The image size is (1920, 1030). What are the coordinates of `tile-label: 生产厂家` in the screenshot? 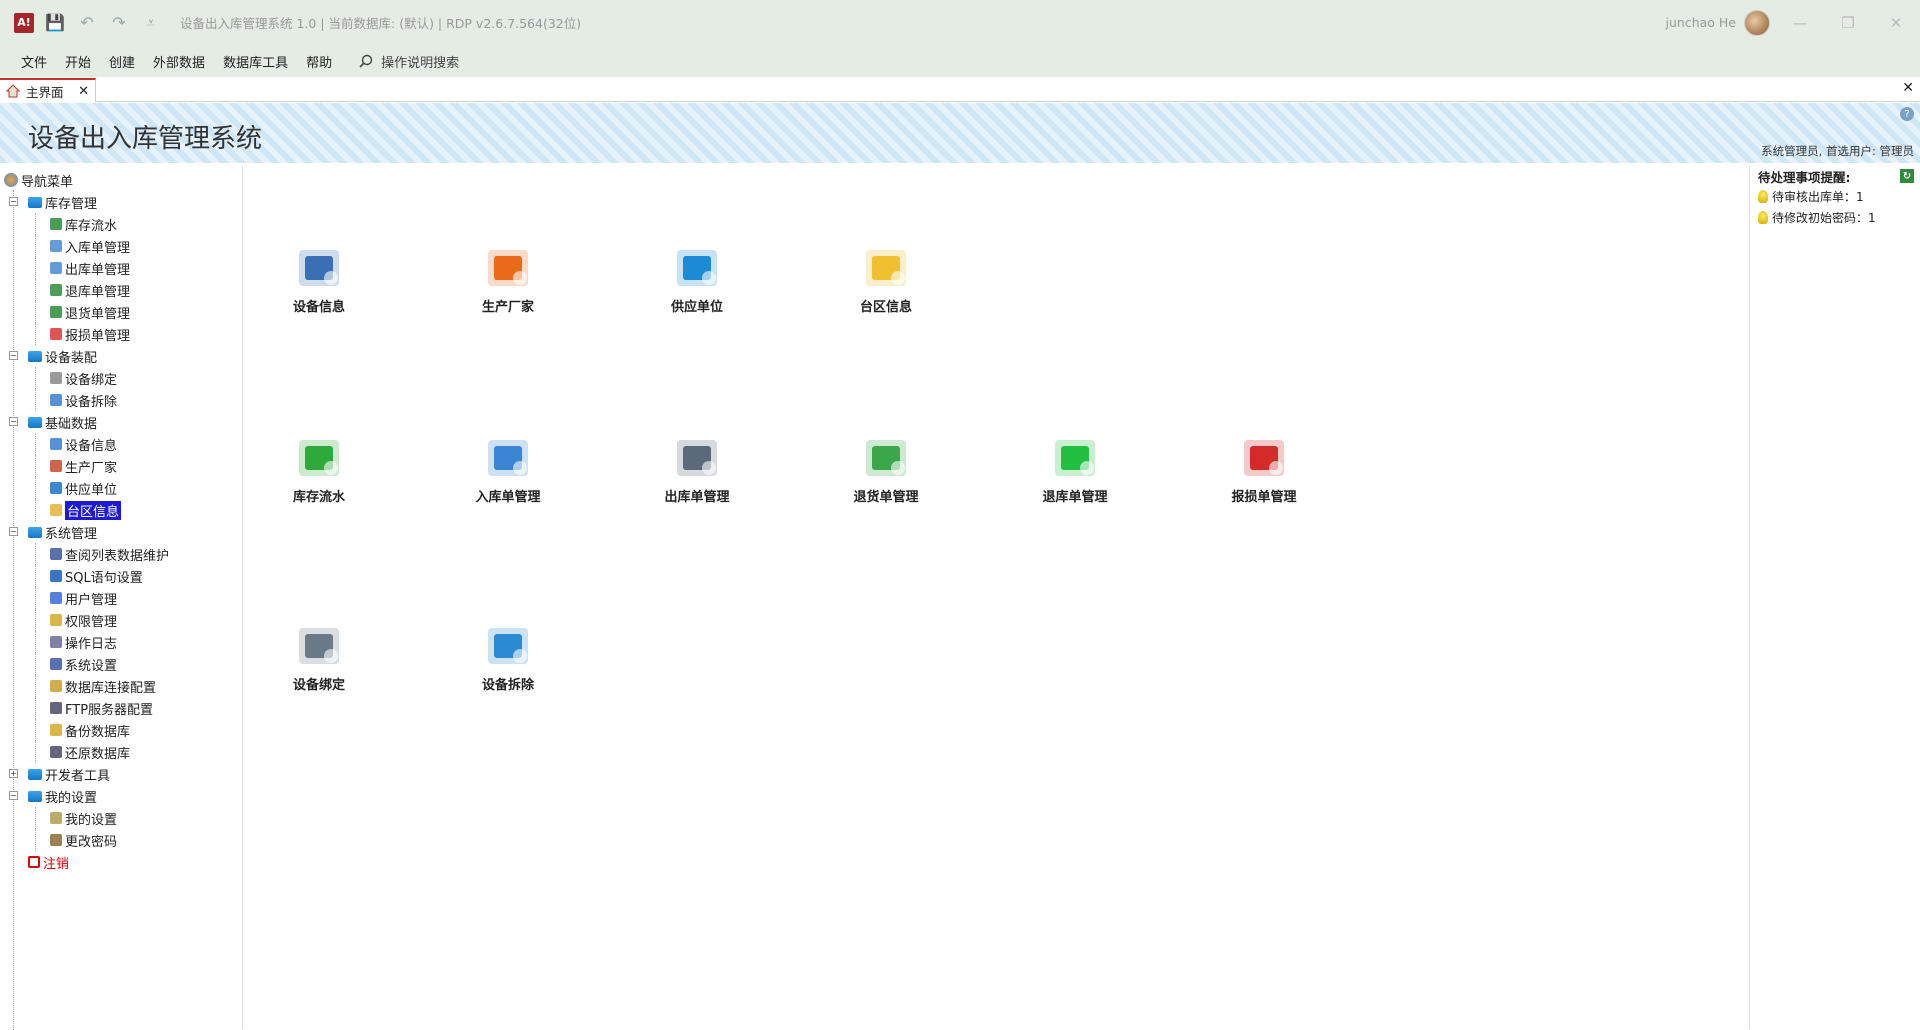 It's located at (507, 307).